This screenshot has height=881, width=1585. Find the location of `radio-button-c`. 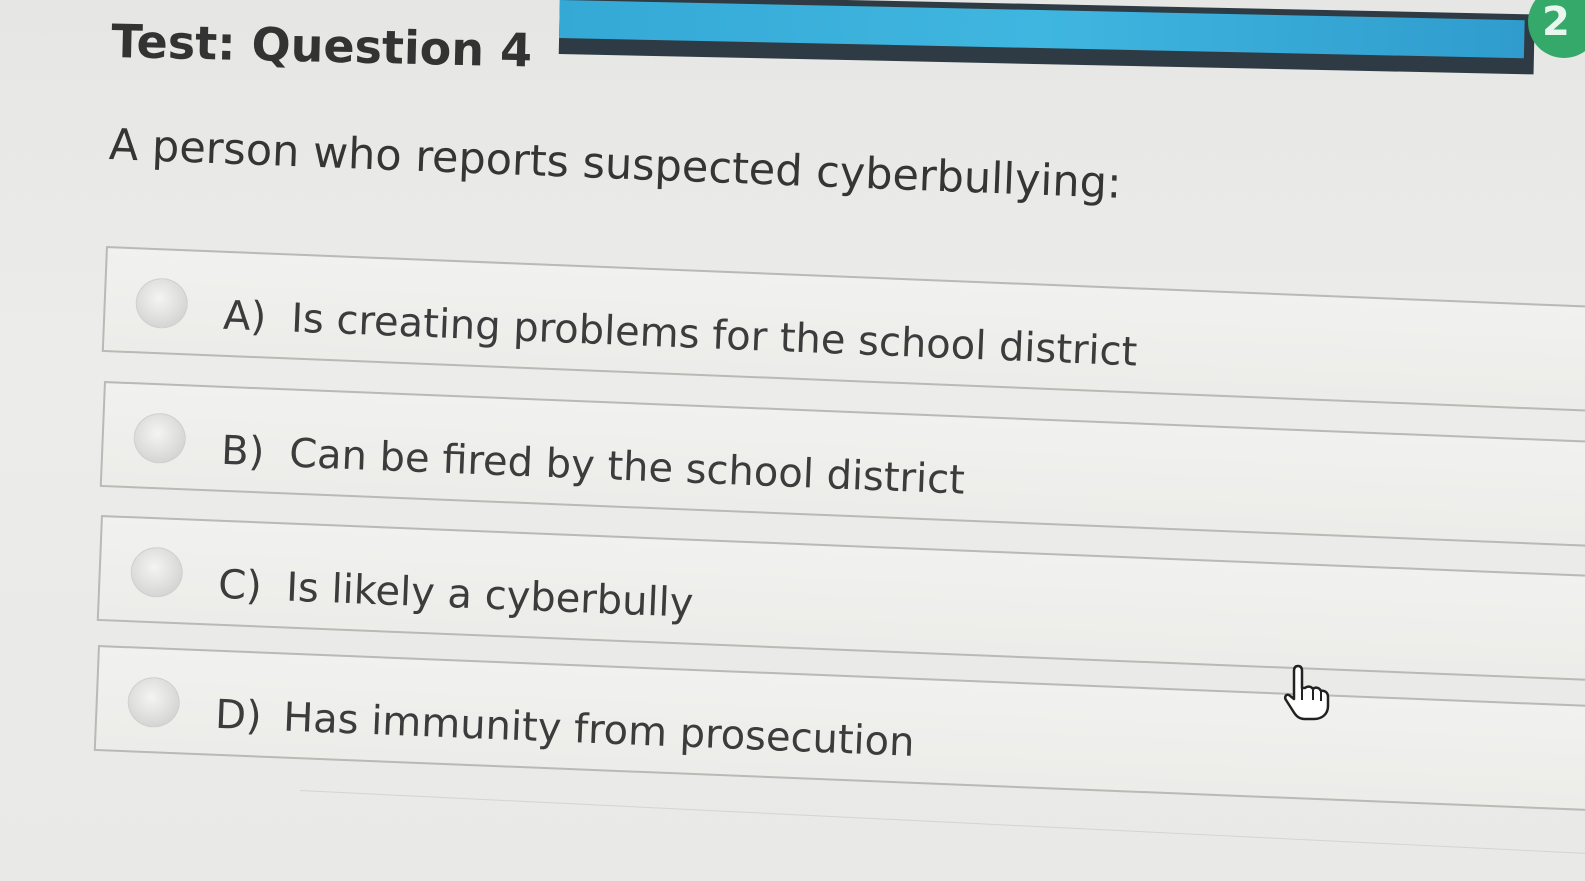

radio-button-c is located at coordinates (156, 572).